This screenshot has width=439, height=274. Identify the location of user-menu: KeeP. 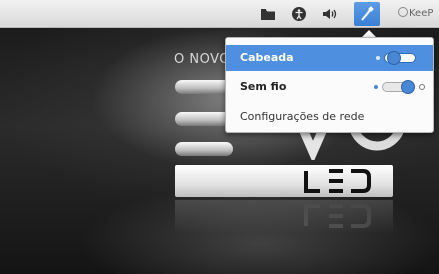
(415, 14).